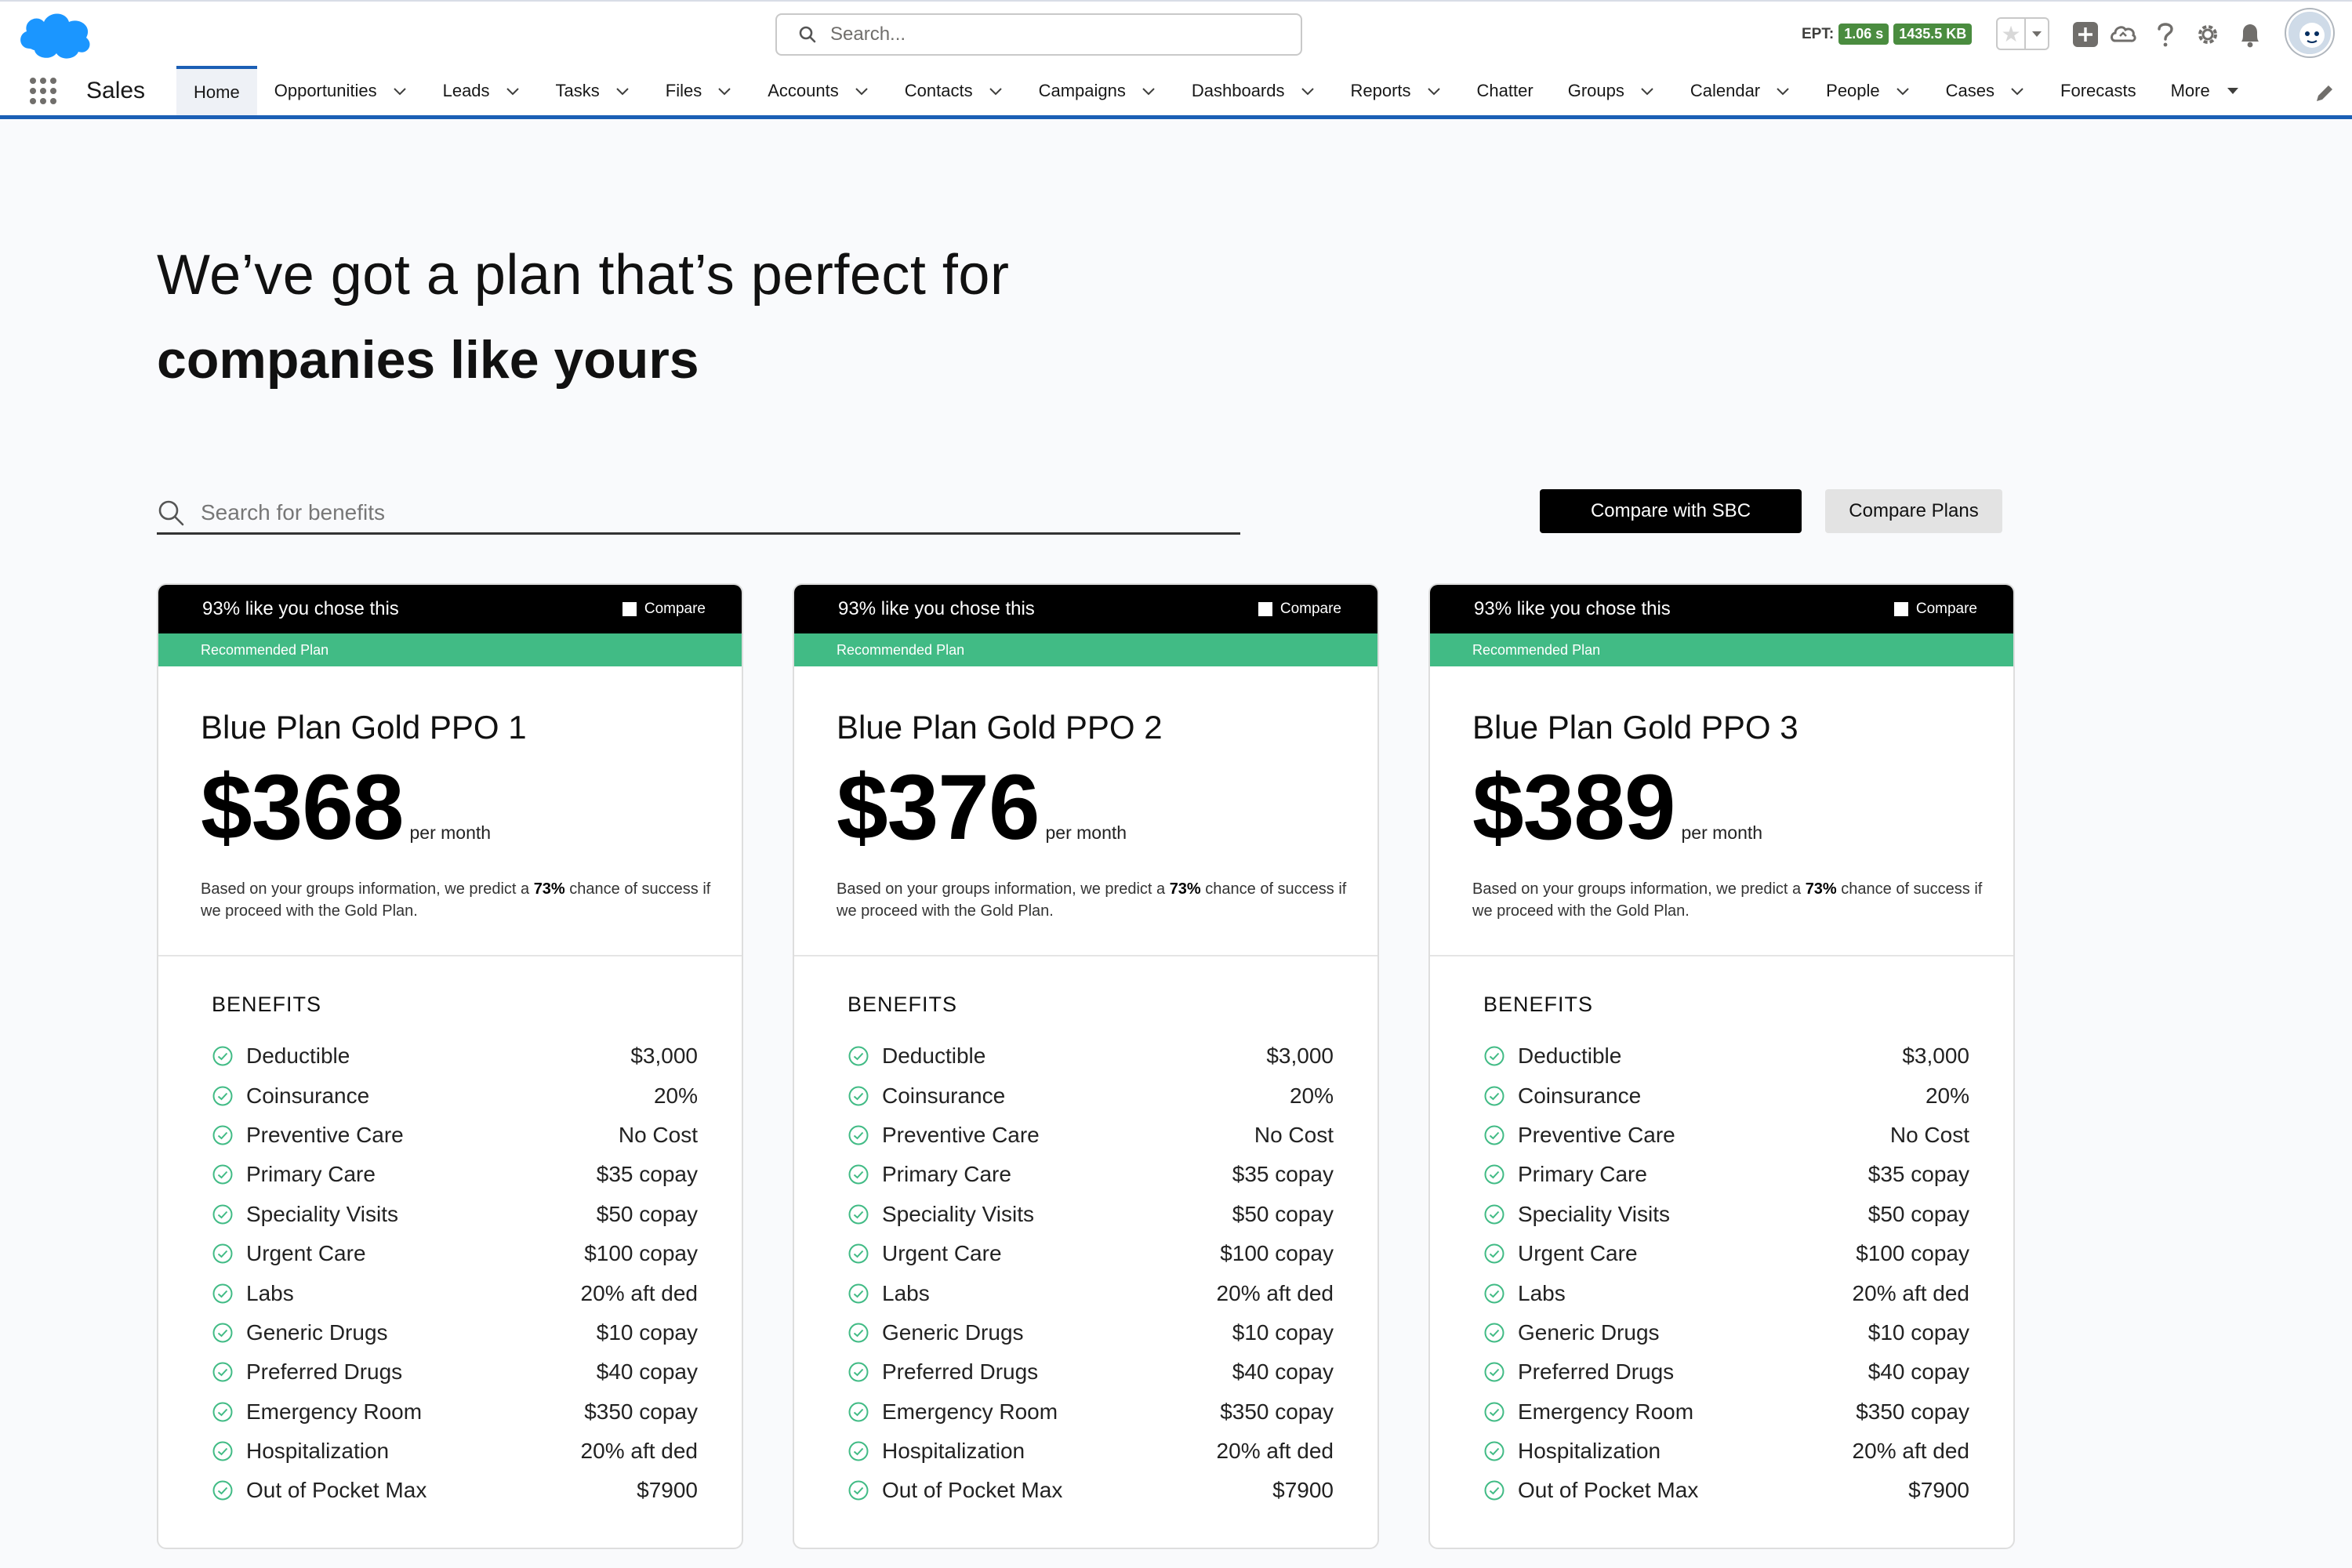 This screenshot has height=1568, width=2352. I want to click on nav-tab-chatter: Chatter, so click(1505, 90).